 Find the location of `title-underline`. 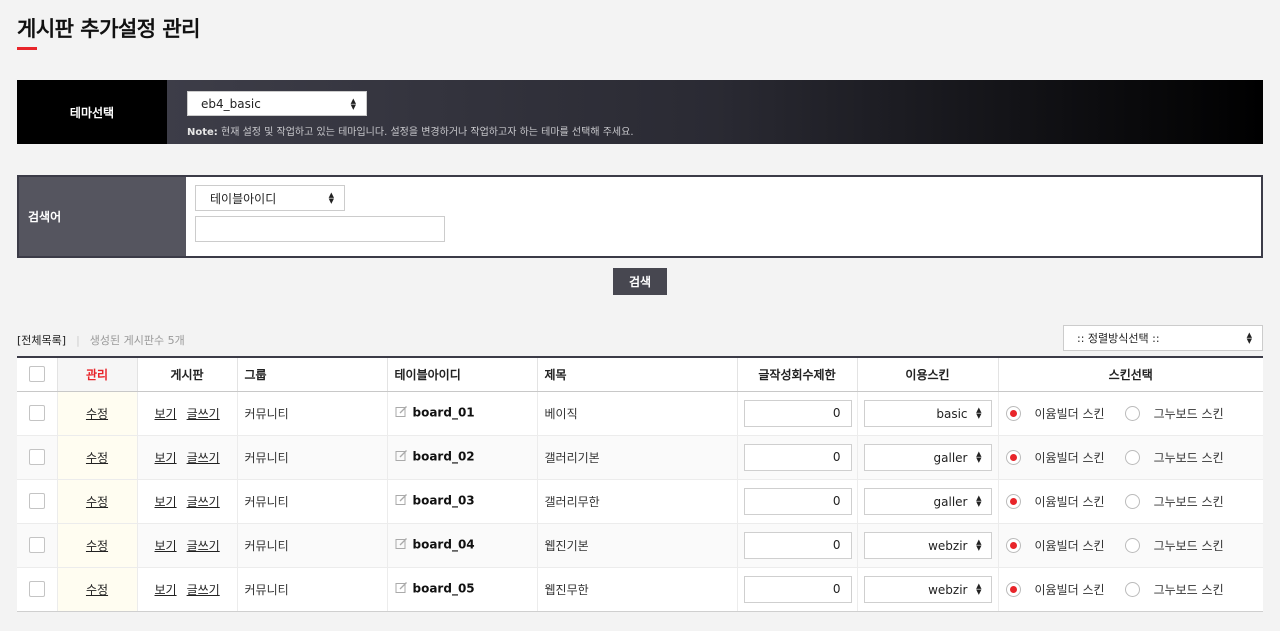

title-underline is located at coordinates (27, 48).